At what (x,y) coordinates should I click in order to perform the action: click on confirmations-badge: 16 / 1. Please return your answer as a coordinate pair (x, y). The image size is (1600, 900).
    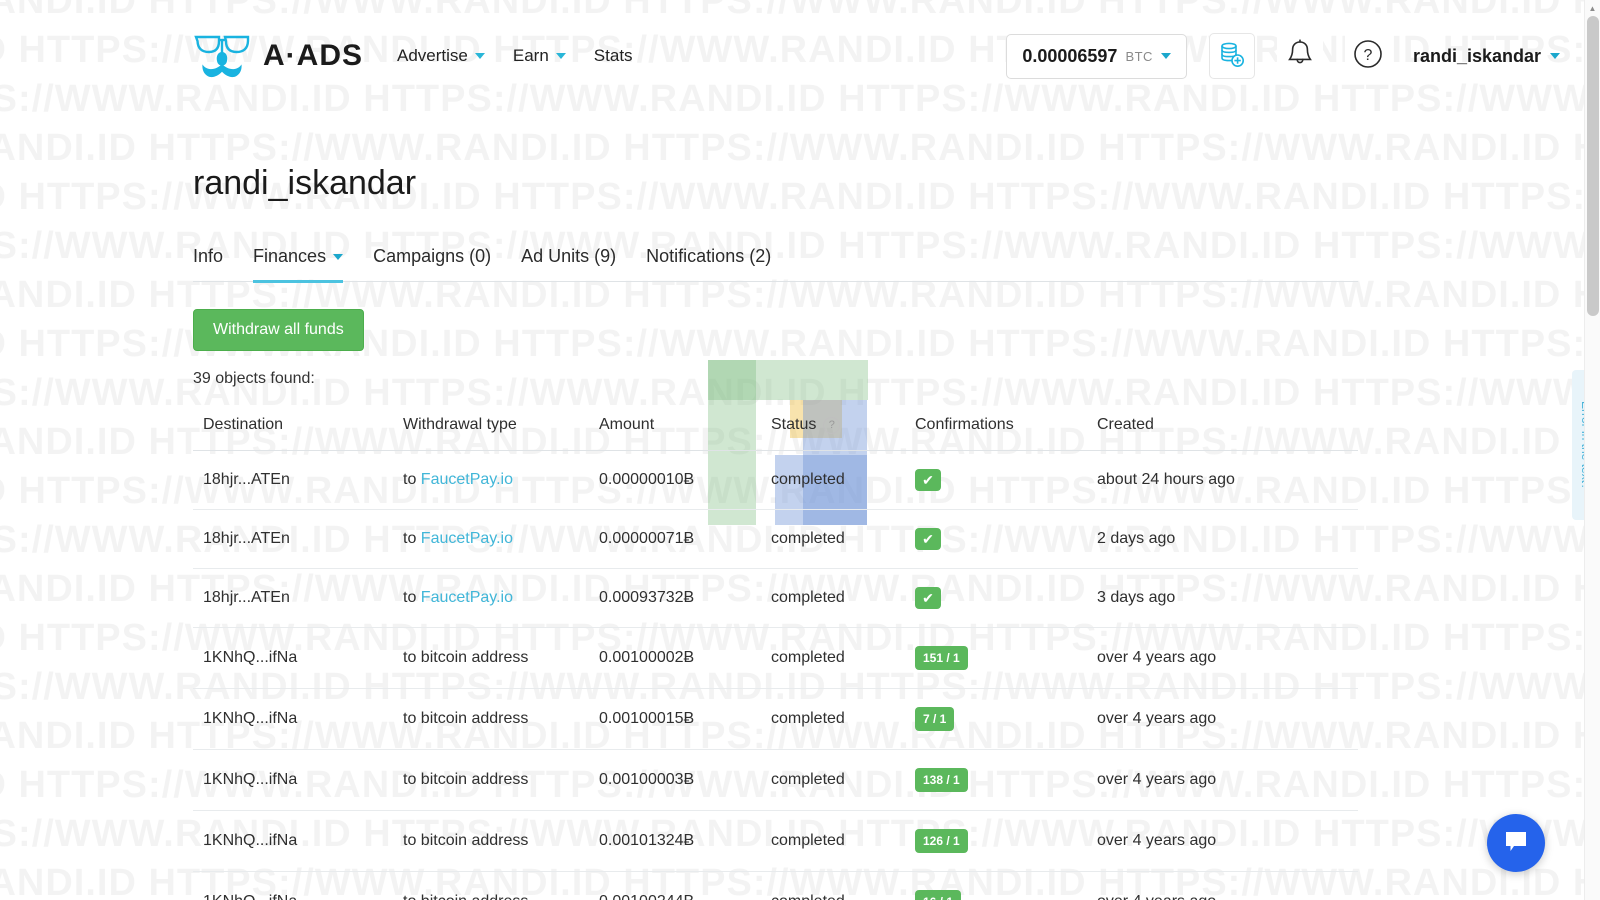
    Looking at the image, I should click on (938, 895).